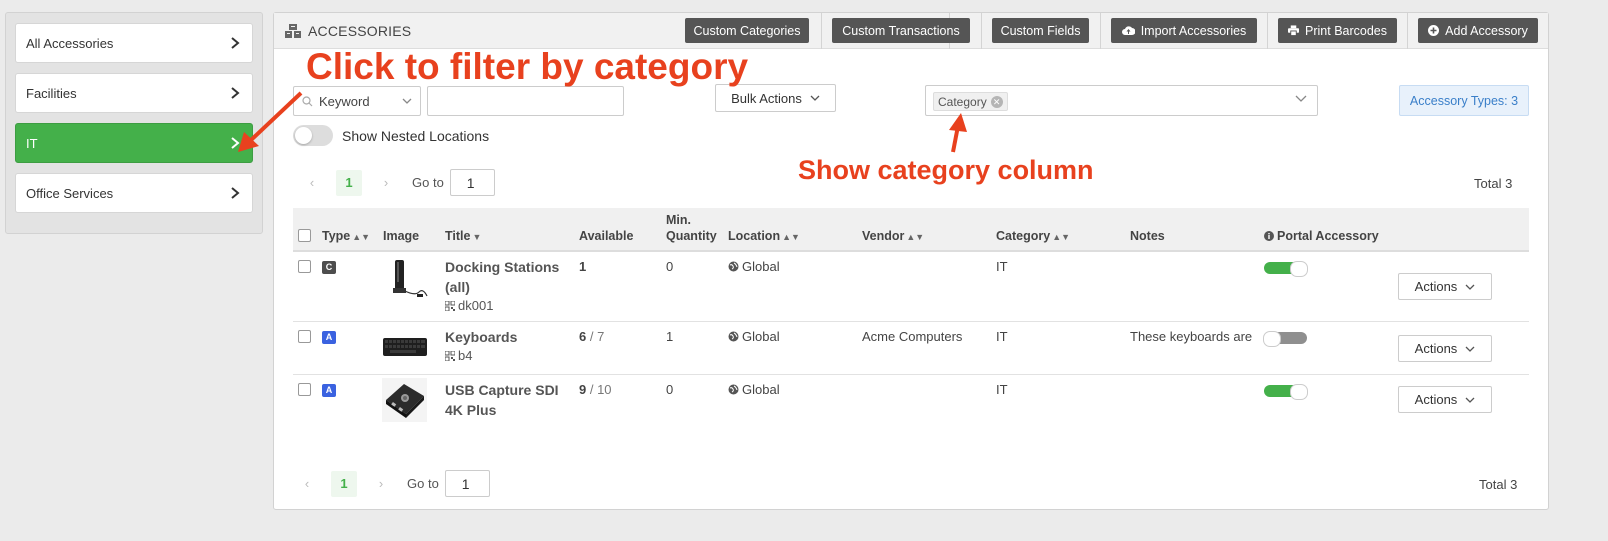  Describe the element at coordinates (1337, 30) in the screenshot. I see `print-barcodes-button: Print Barcodes` at that location.